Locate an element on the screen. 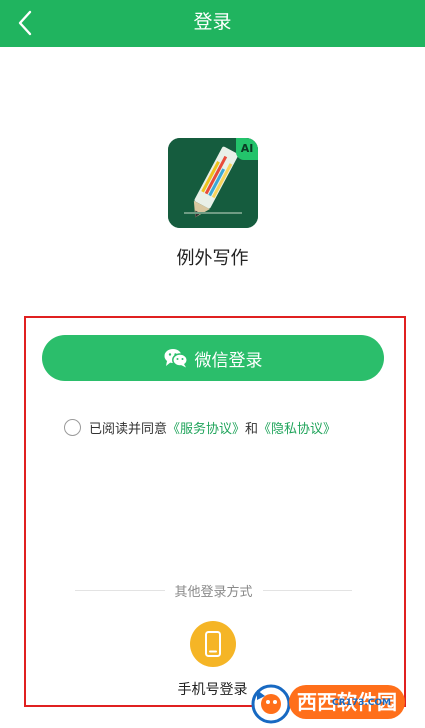 This screenshot has height=728, width=425. agreement-checkbox is located at coordinates (72, 427).